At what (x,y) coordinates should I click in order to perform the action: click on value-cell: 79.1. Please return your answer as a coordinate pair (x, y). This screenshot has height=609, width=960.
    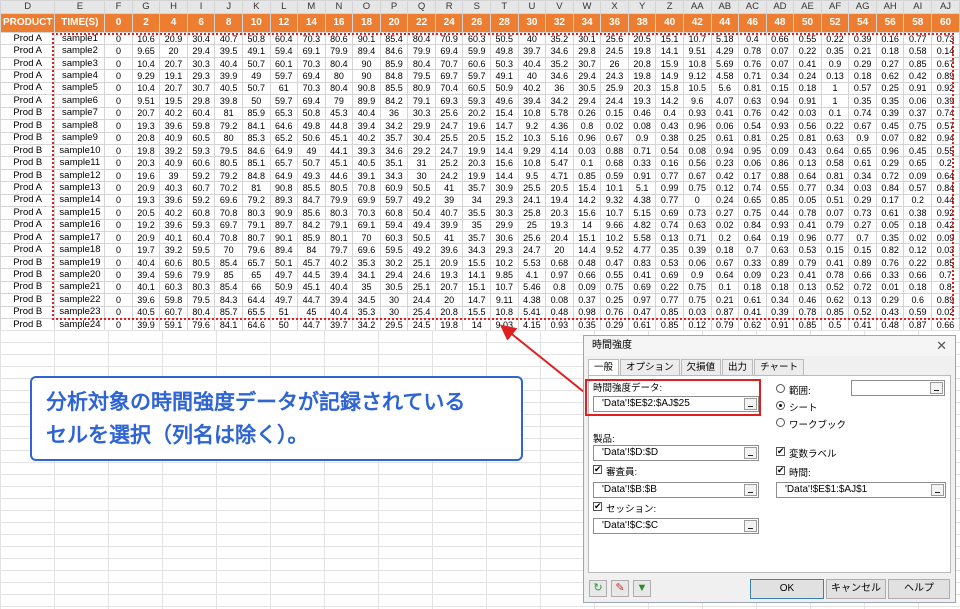
    Looking at the image, I should click on (421, 101).